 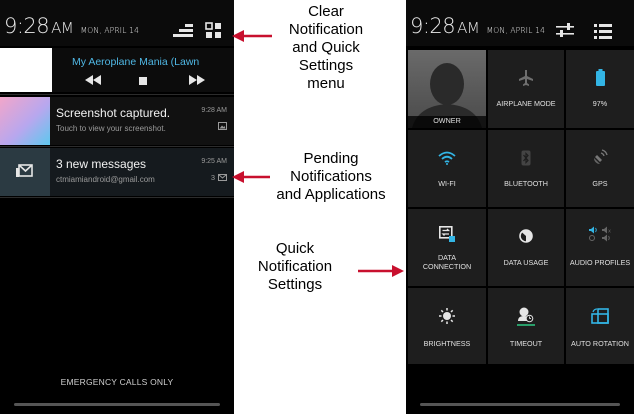 What do you see at coordinates (222, 177) in the screenshot?
I see `envelope-icon` at bounding box center [222, 177].